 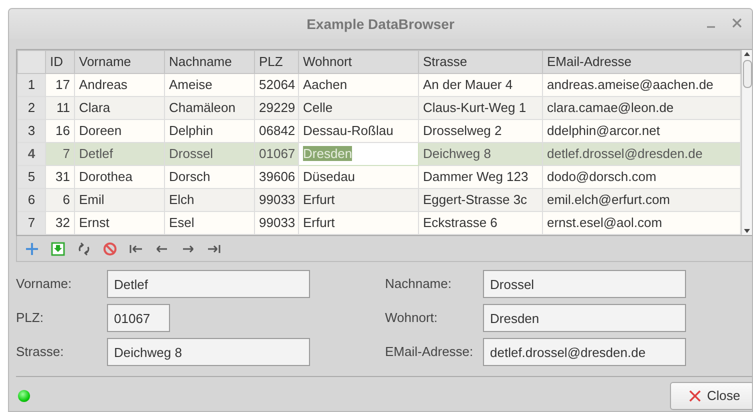 I want to click on field-label: PLZ:, so click(x=30, y=318).